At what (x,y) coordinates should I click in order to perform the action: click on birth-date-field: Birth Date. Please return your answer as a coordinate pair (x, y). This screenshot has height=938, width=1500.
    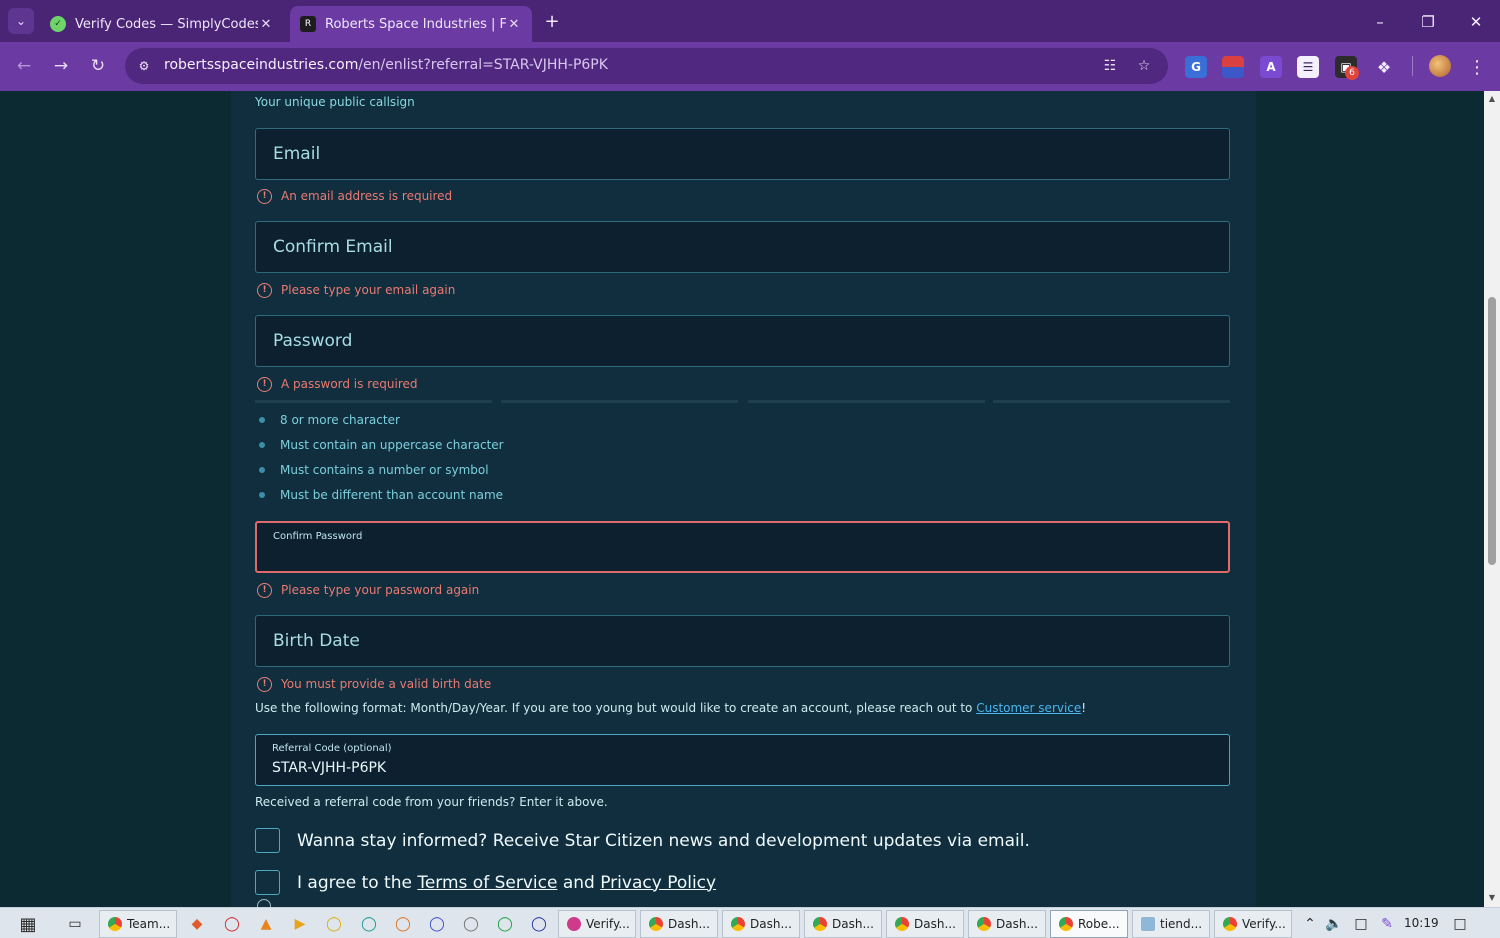
    Looking at the image, I should click on (742, 641).